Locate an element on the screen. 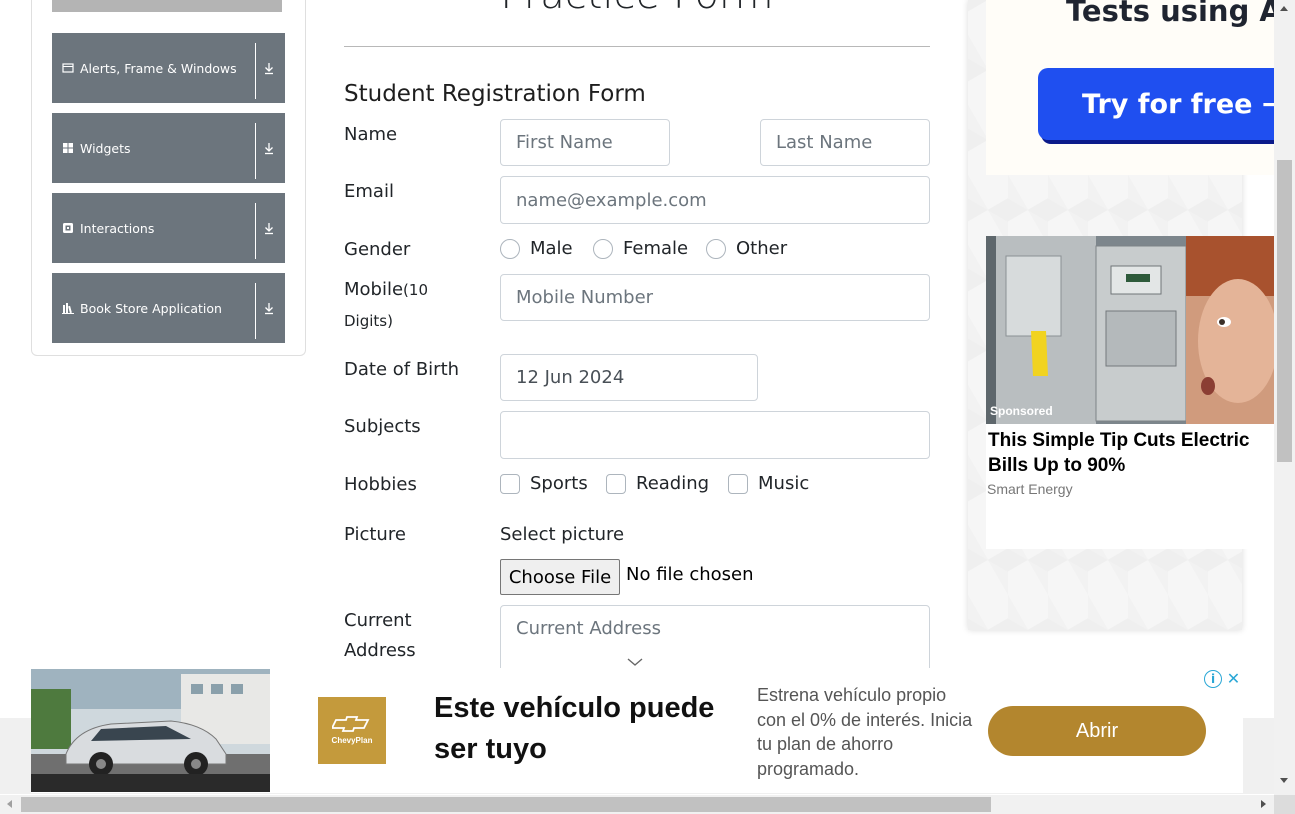 The width and height of the screenshot is (1295, 814). scroll-right-arrow-icon is located at coordinates (1263, 804).